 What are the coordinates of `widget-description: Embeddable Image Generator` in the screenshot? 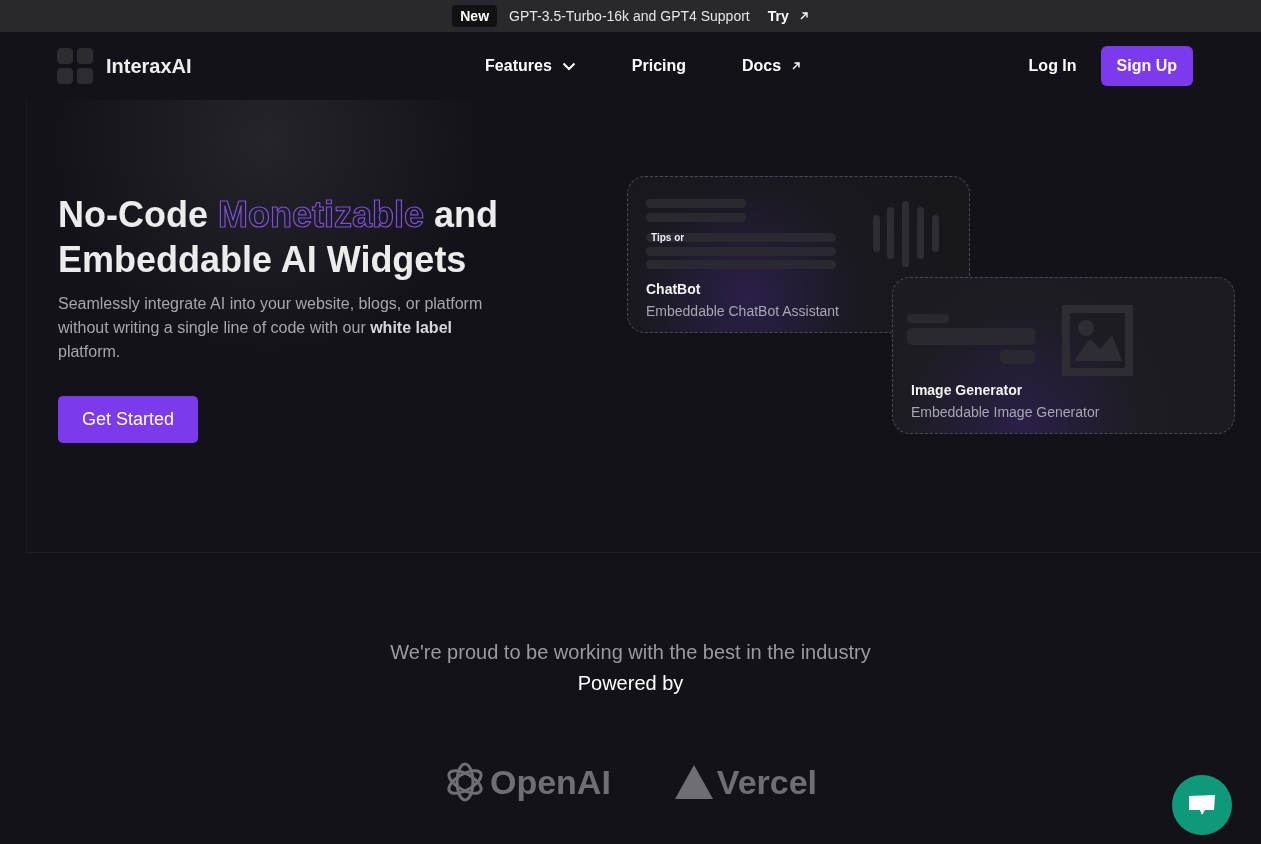 It's located at (1005, 412).